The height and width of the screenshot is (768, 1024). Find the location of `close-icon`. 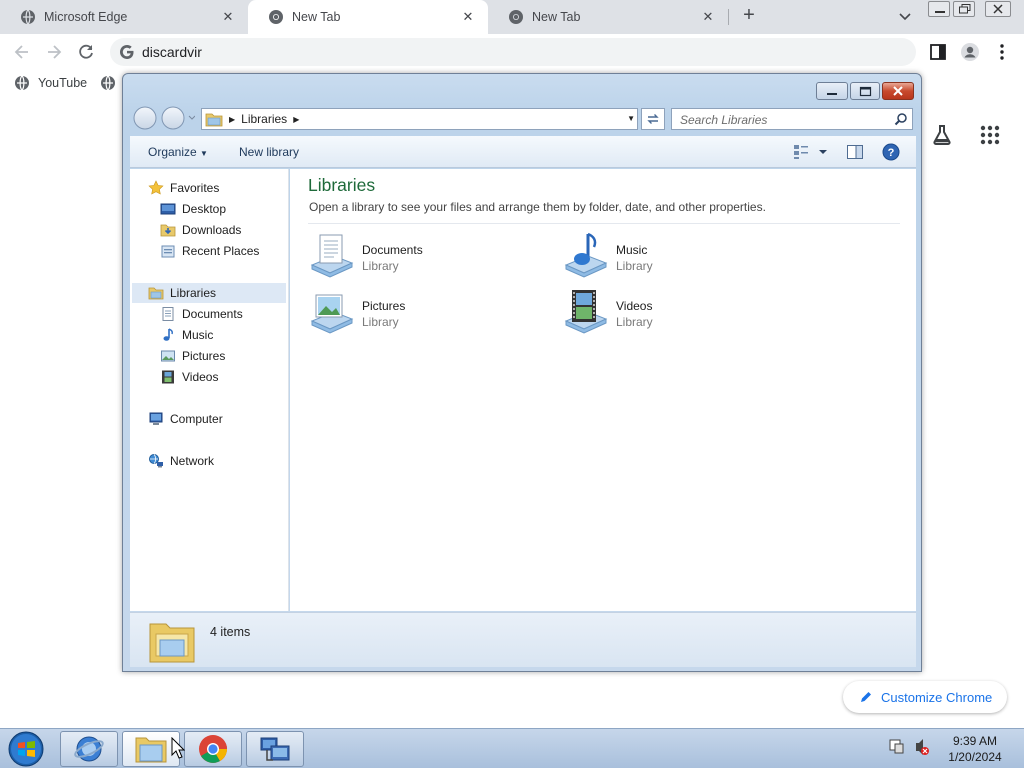

close-icon is located at coordinates (898, 91).